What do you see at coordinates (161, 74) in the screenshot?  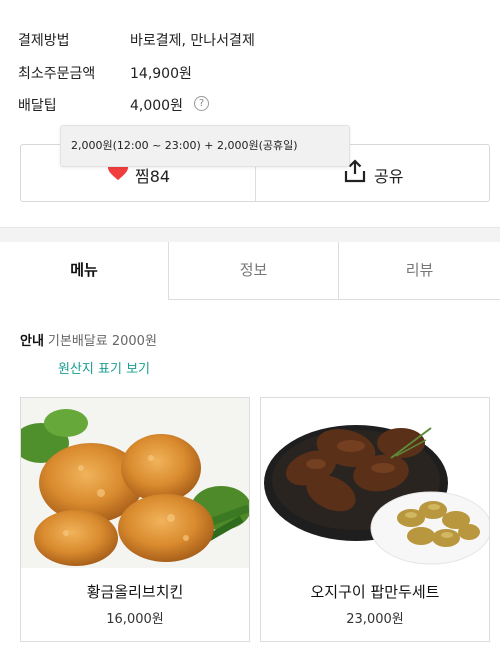 I see `min-order-value: 14,900원` at bounding box center [161, 74].